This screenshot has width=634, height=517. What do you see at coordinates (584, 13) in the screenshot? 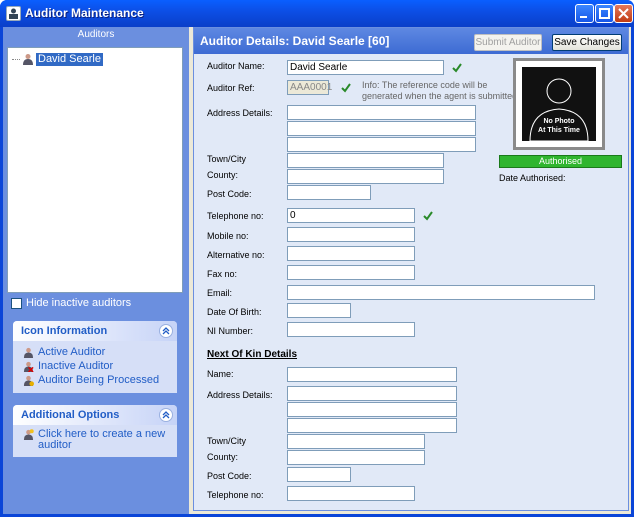
I see `minimize-button` at bounding box center [584, 13].